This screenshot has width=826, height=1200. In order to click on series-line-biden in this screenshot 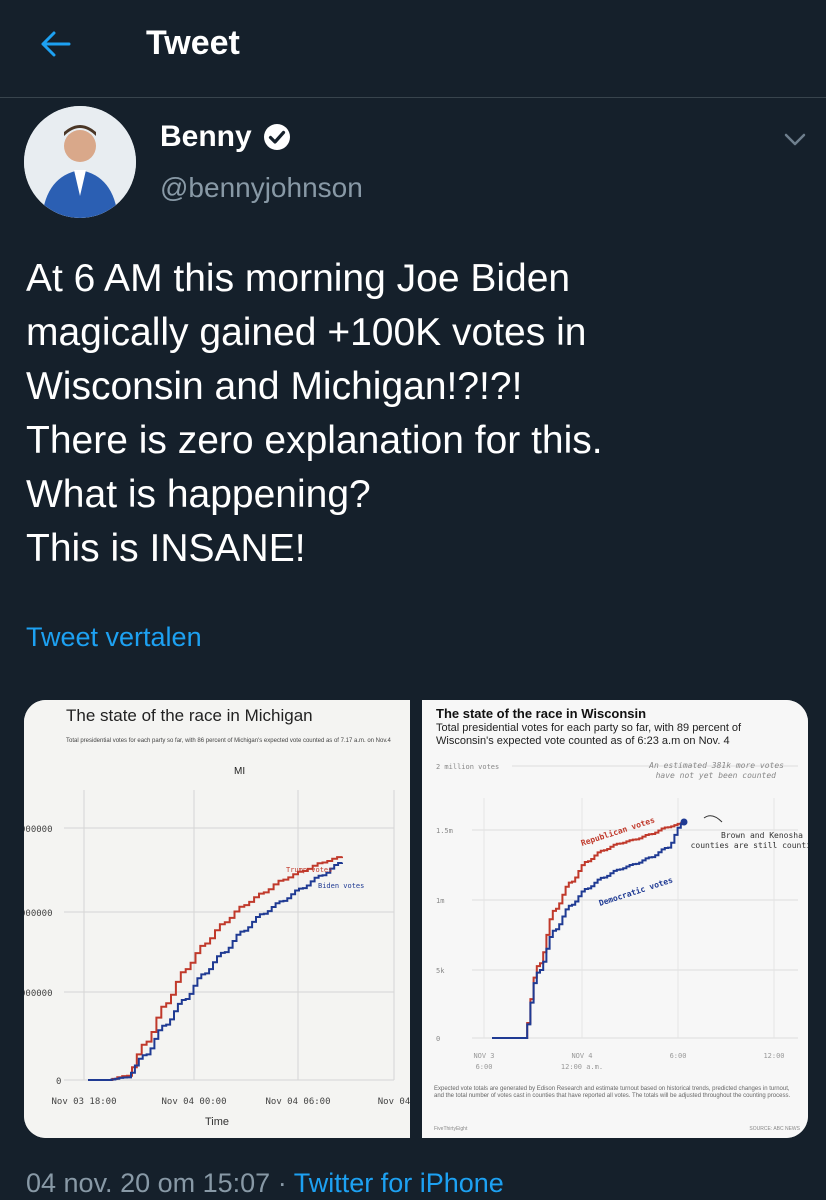, I will do `click(215, 971)`.